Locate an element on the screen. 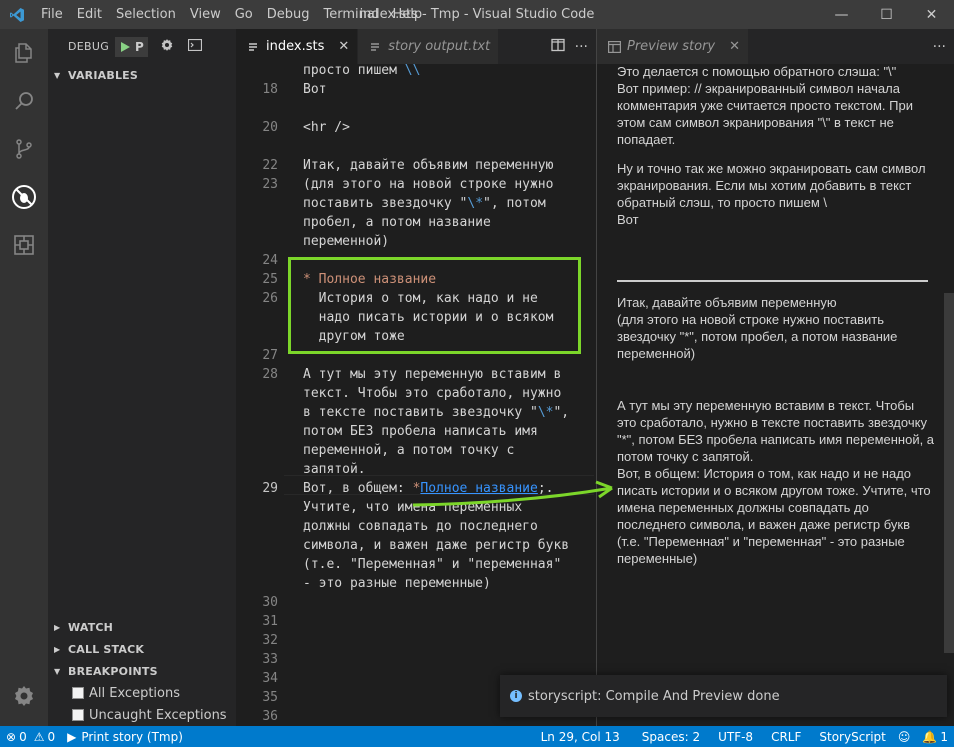 The image size is (954, 747). window-controls: — ☐ ✕ is located at coordinates (886, 14).